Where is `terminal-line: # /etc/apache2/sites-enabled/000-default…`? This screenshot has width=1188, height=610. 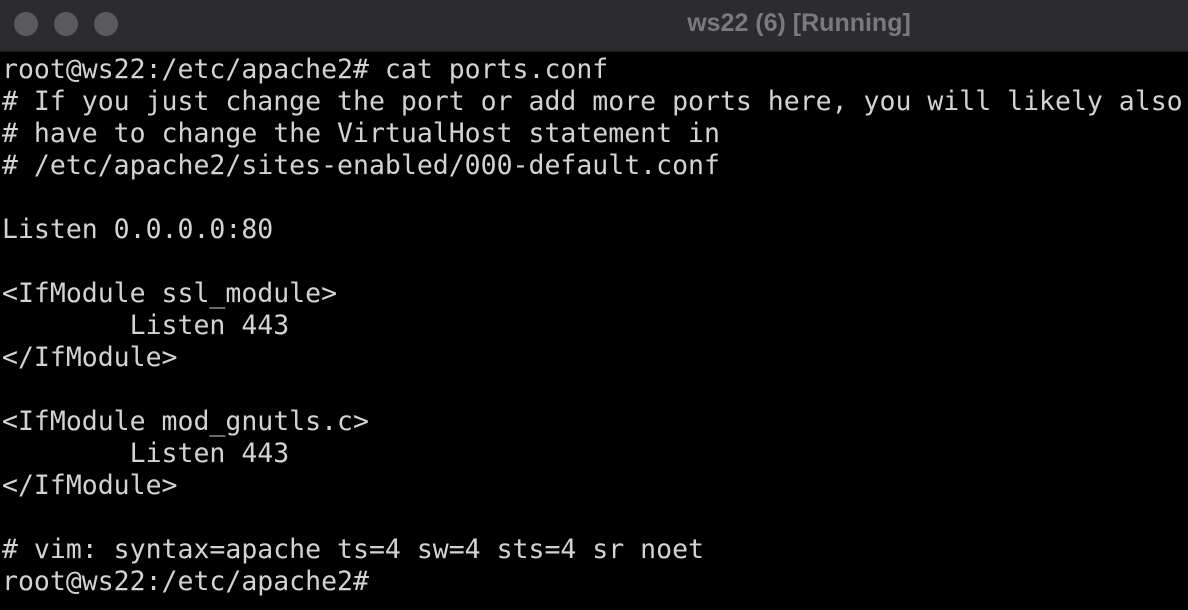 terminal-line: # /etc/apache2/sites-enabled/000-default… is located at coordinates (361, 165).